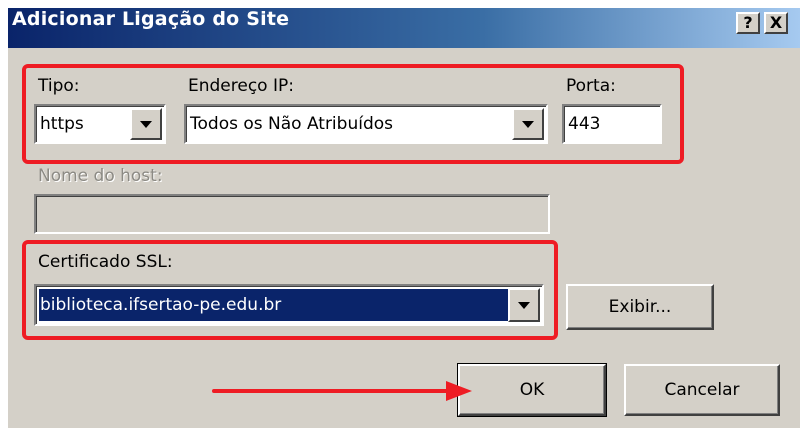 Image resolution: width=800 pixels, height=428 pixels. I want to click on cancel-button: Cancelar, so click(702, 390).